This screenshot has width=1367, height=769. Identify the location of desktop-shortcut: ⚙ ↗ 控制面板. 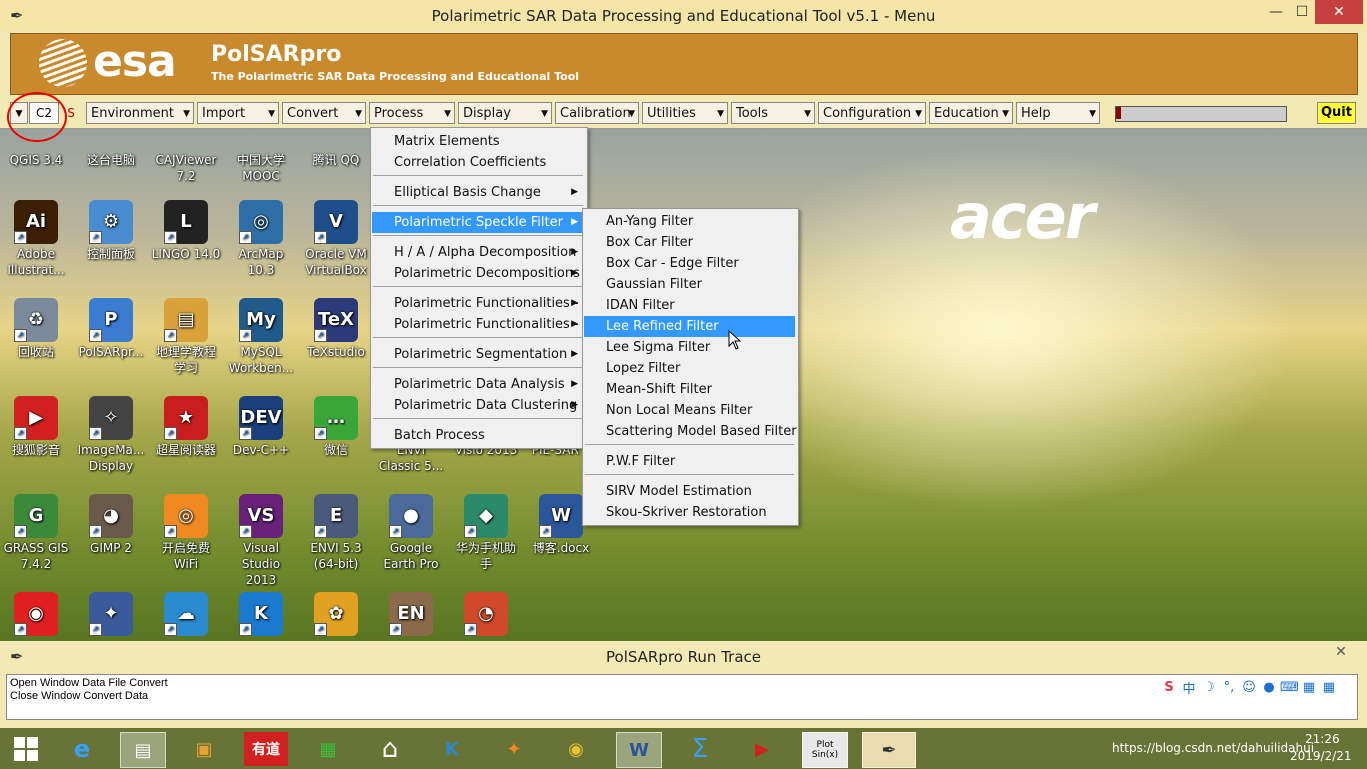
(111, 231).